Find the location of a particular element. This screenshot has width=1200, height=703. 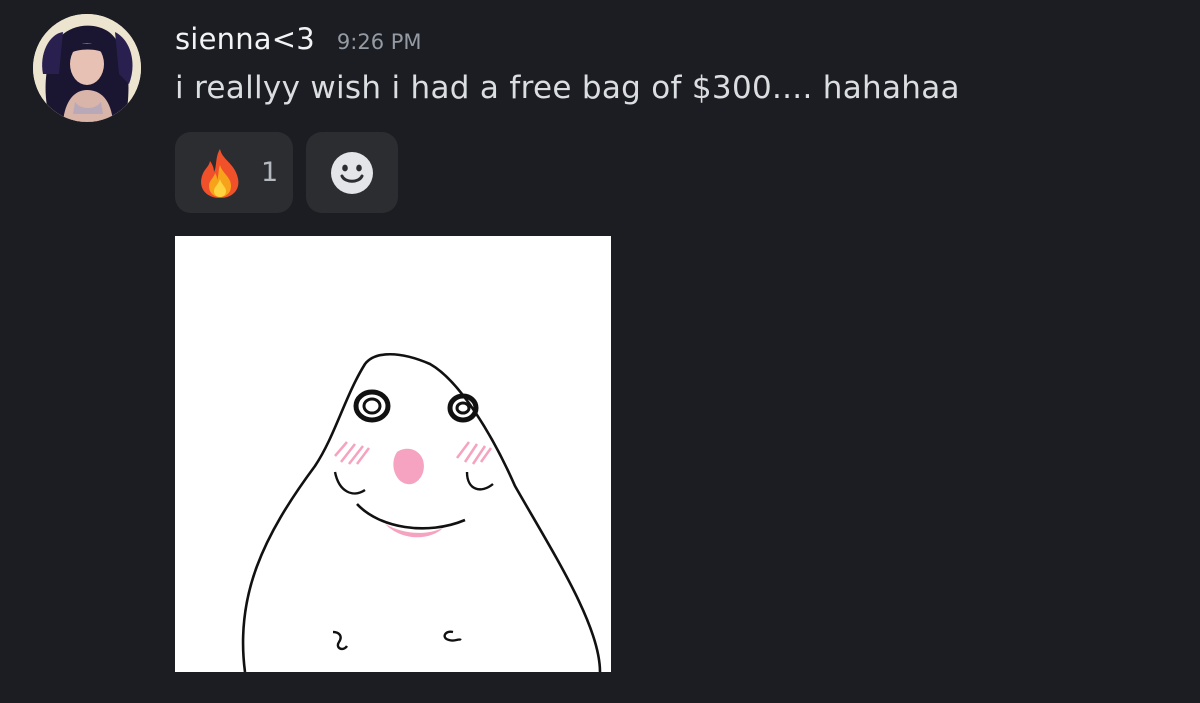

add-reaction-button is located at coordinates (352, 172).